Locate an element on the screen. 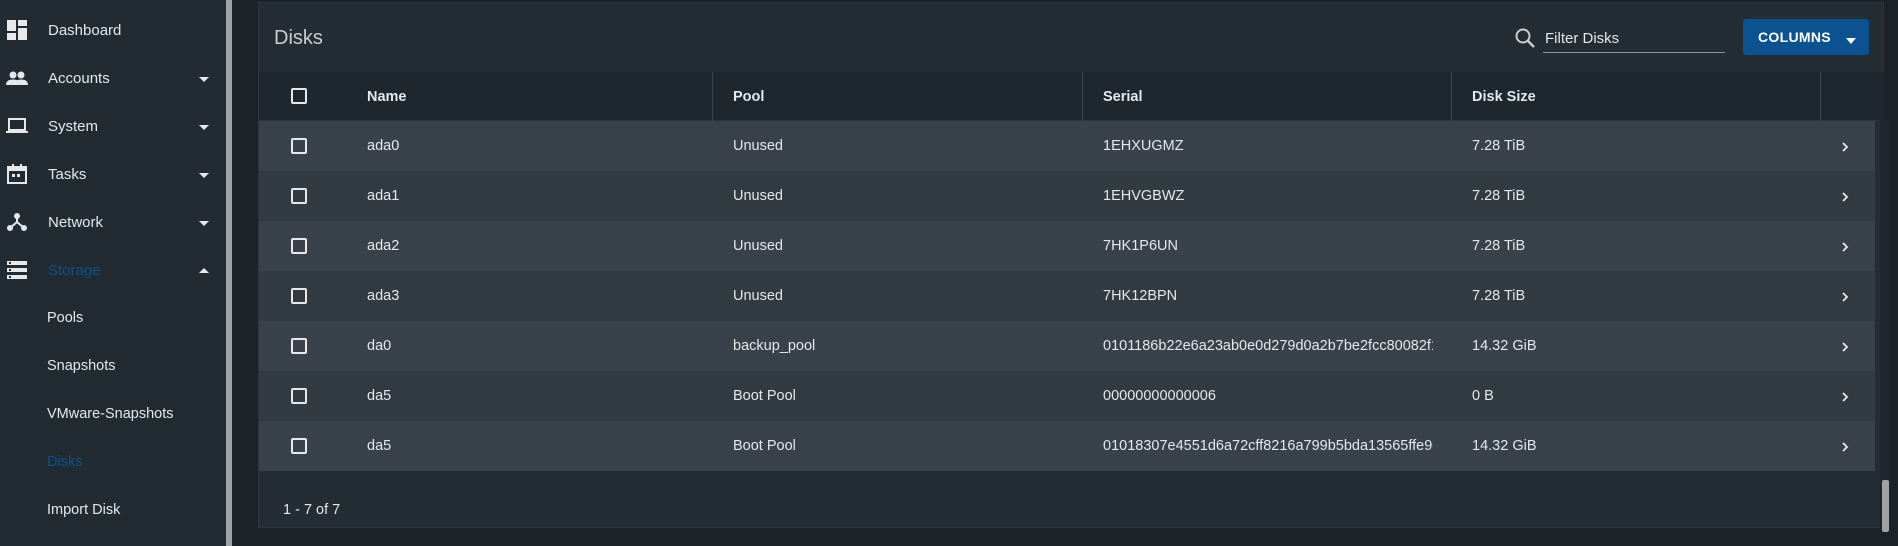  calendar-icon is located at coordinates (17, 174).